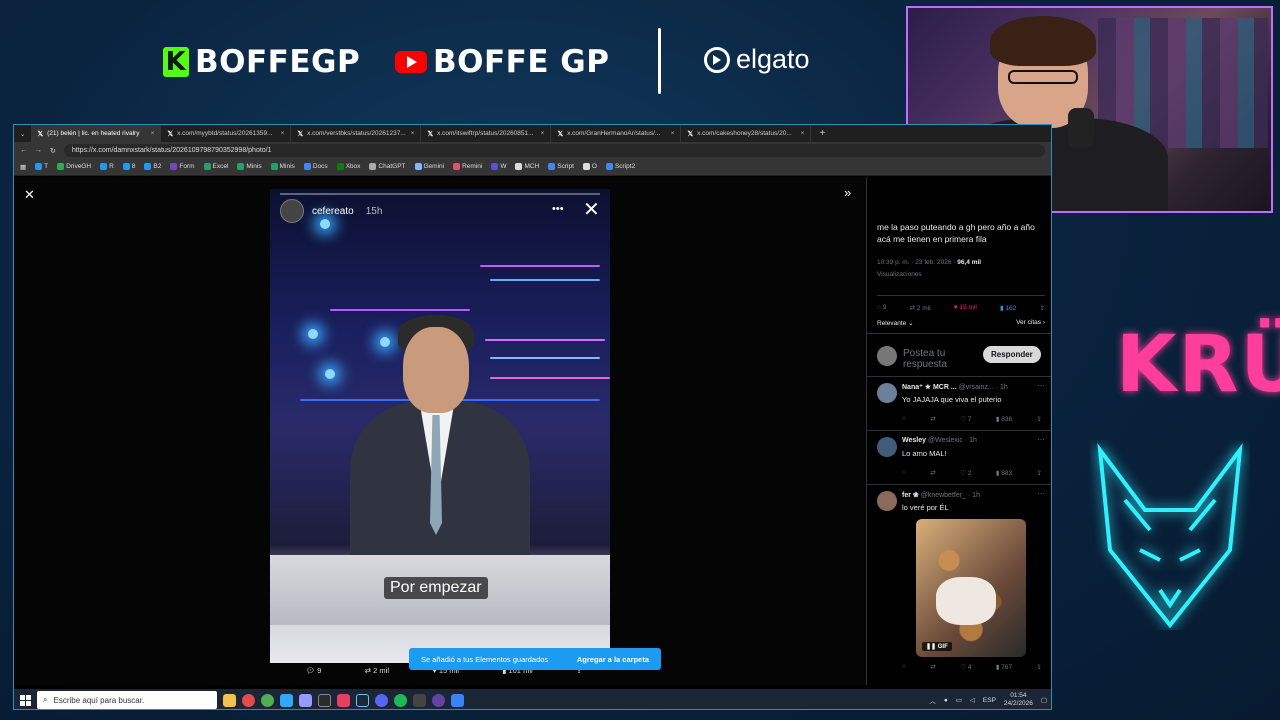 This screenshot has width=1280, height=720. Describe the element at coordinates (356, 133) in the screenshot. I see `tab-2: 𝕏x.com/verstbks/status/20261237... ×` at that location.